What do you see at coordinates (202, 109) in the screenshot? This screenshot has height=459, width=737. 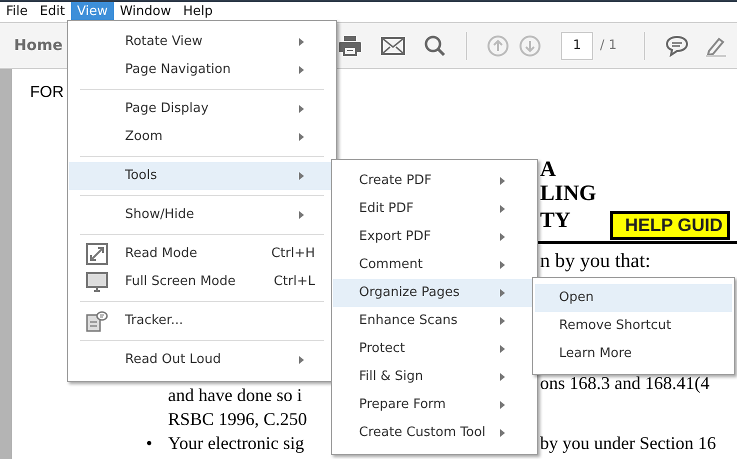 I see `menu-item: Page Display` at bounding box center [202, 109].